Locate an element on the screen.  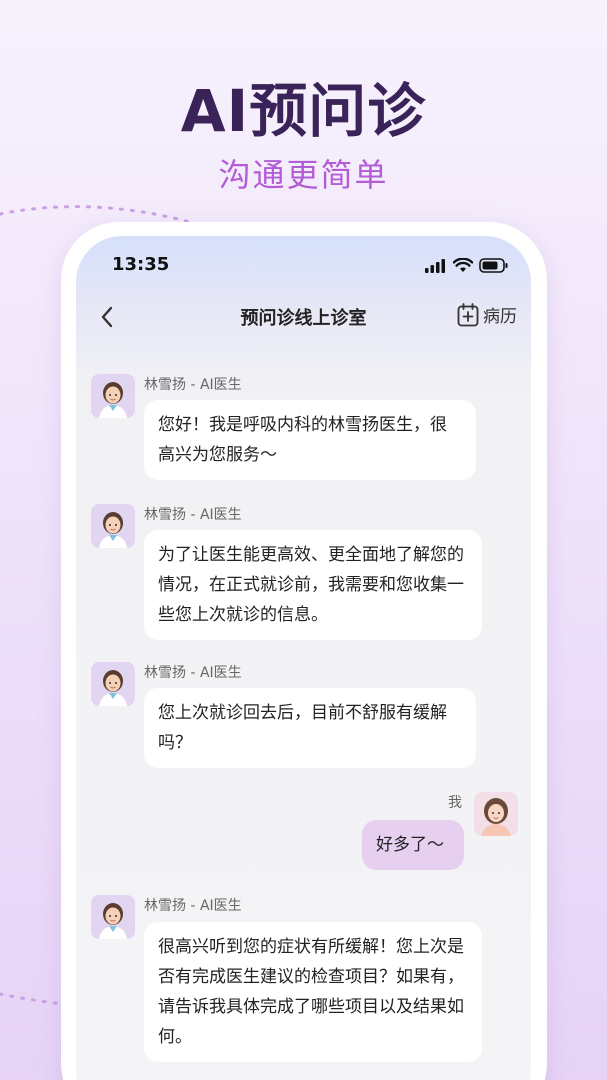
status-time: 13:35 is located at coordinates (141, 264).